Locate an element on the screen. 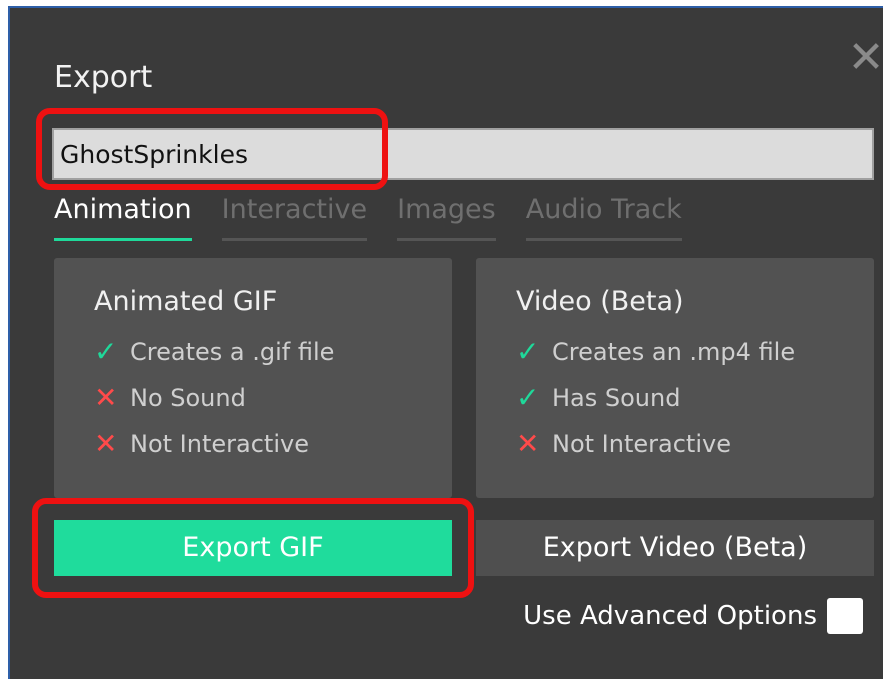  video-card-title: Video (Beta) is located at coordinates (600, 301).